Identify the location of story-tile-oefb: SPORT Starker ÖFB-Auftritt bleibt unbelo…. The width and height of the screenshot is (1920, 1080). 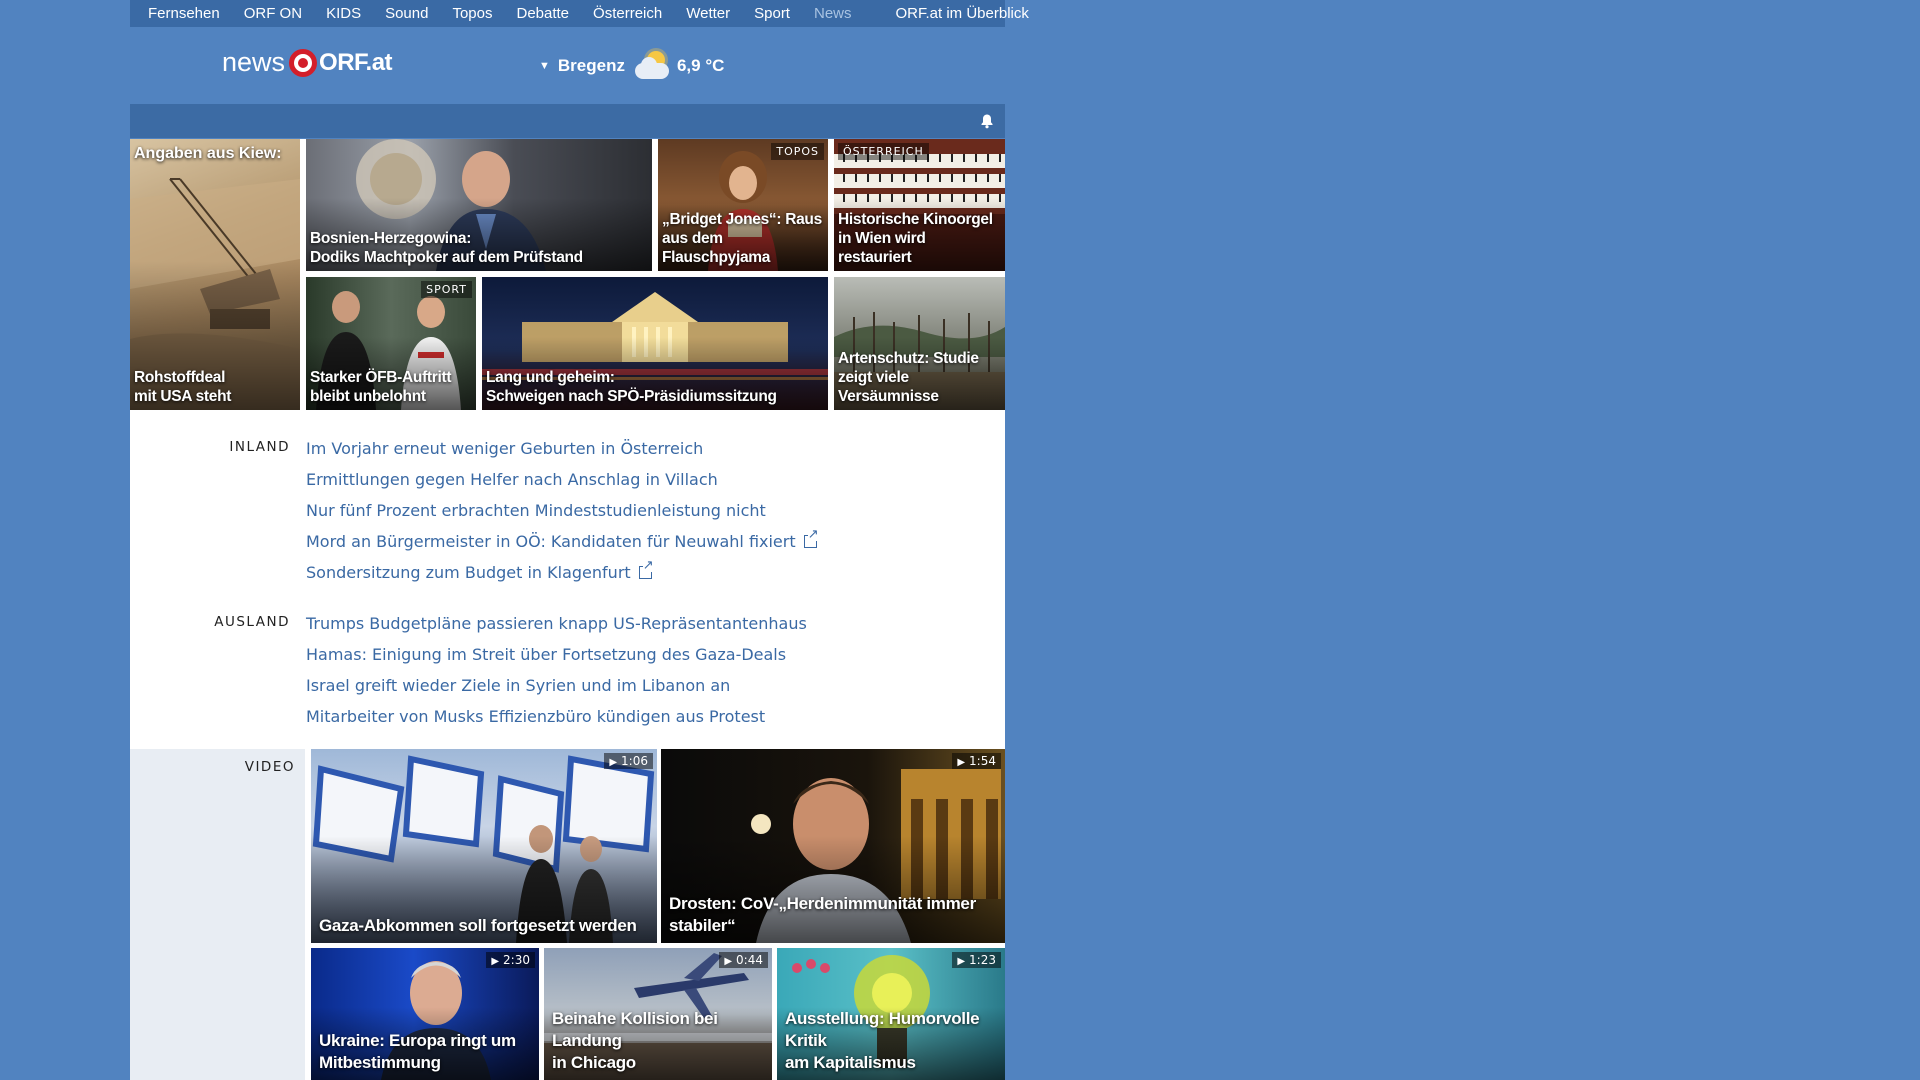
(391, 343).